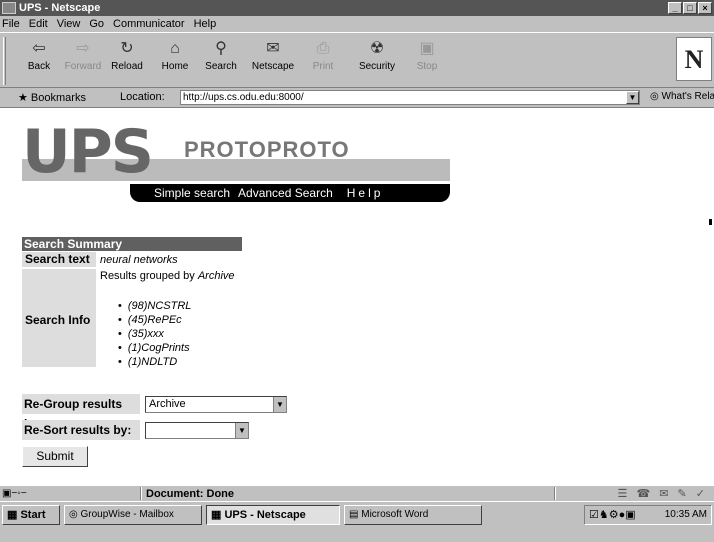 This screenshot has width=714, height=542. I want to click on grouped-by-prefix: Results grouped by, so click(147, 276).